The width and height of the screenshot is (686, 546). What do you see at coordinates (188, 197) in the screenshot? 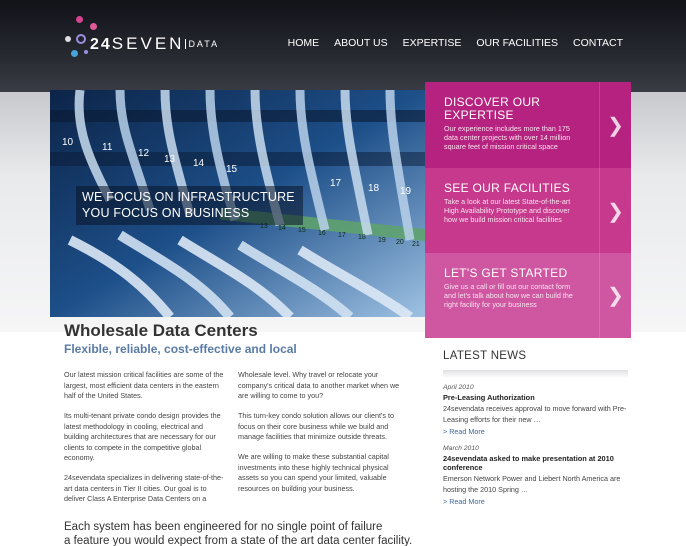
I see `hero-caption-line: WE FOCUS ON INFRASTRUCTURE` at bounding box center [188, 197].